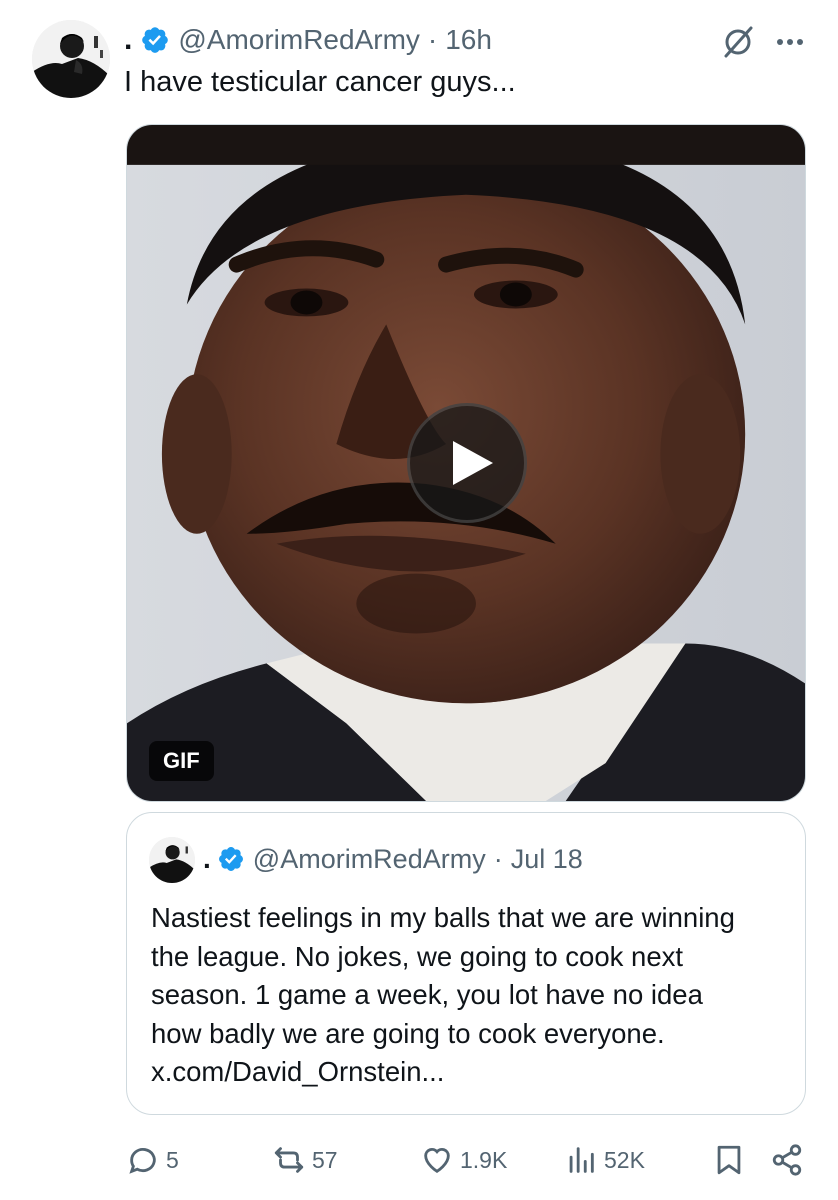  What do you see at coordinates (790, 42) in the screenshot?
I see `more-icon` at bounding box center [790, 42].